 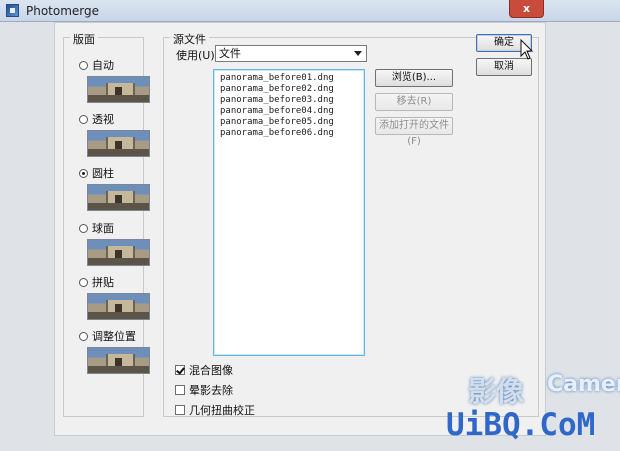 What do you see at coordinates (526, 9) in the screenshot?
I see `close-button: x` at bounding box center [526, 9].